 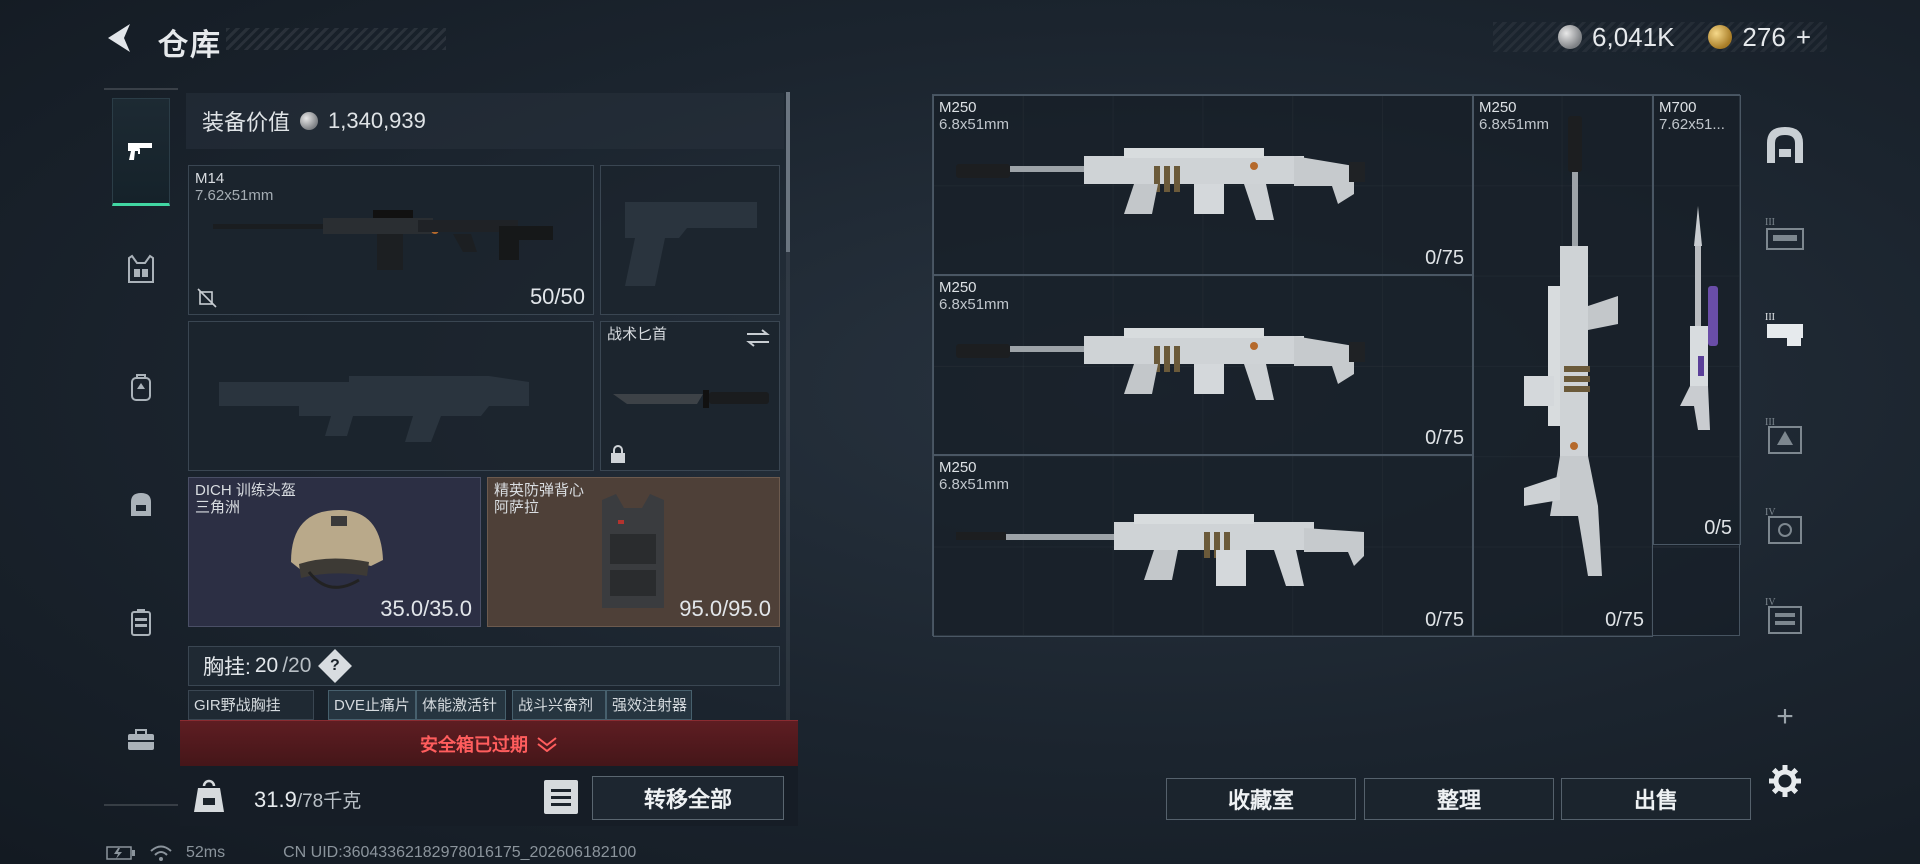 I want to click on stash-tab-rail: III III III IV IV +, so click(x=1785, y=462).